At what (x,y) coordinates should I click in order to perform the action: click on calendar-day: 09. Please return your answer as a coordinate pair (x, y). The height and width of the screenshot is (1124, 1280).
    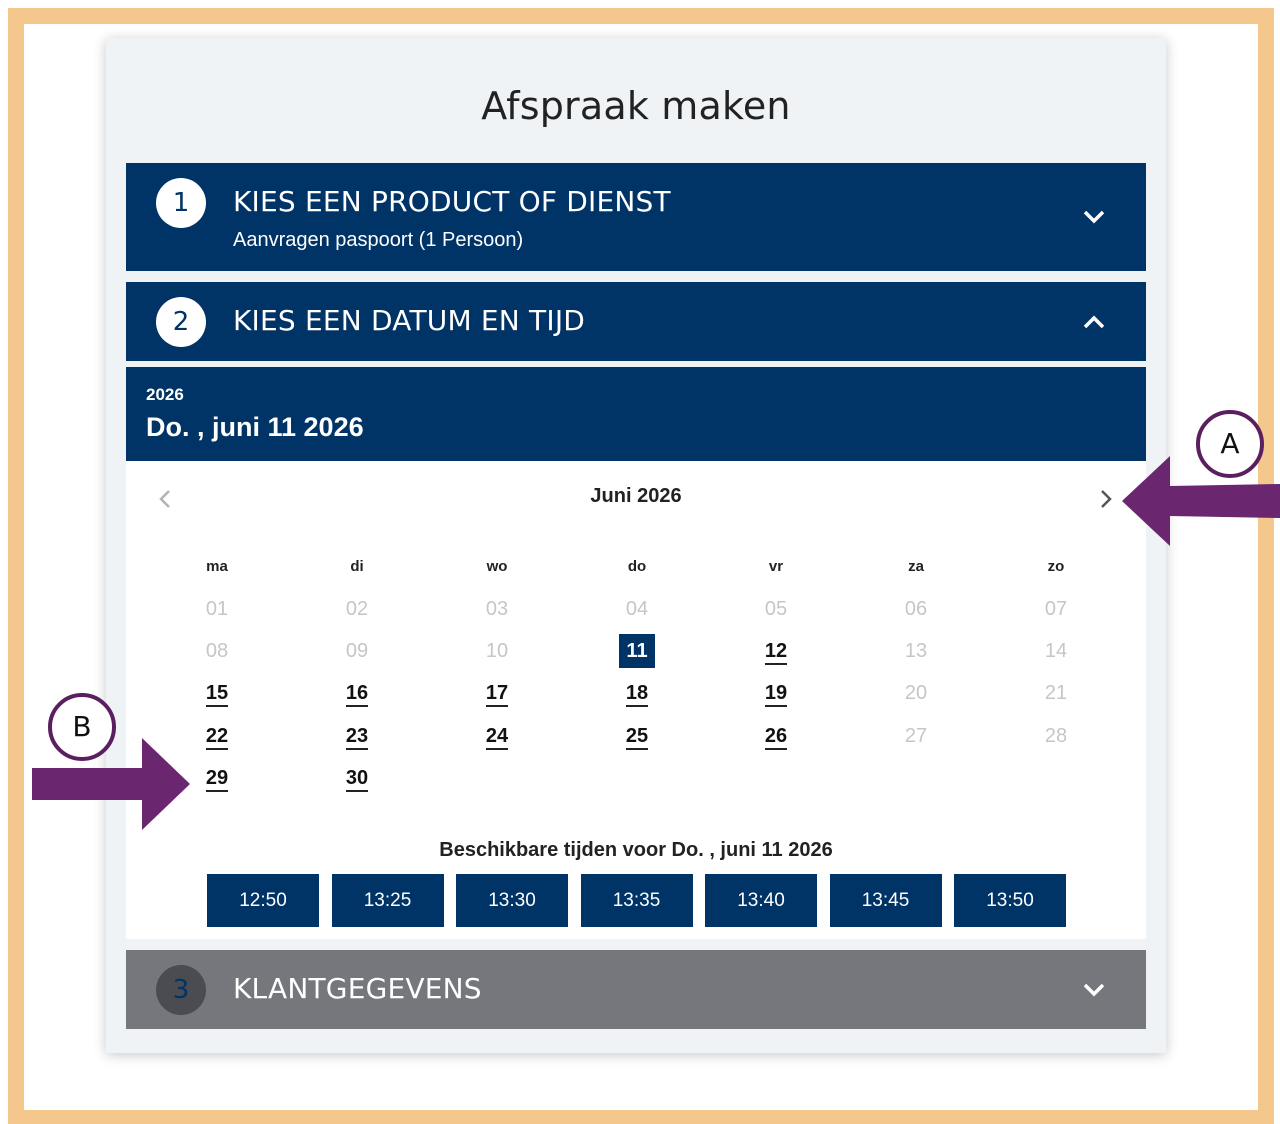
    Looking at the image, I should click on (357, 651).